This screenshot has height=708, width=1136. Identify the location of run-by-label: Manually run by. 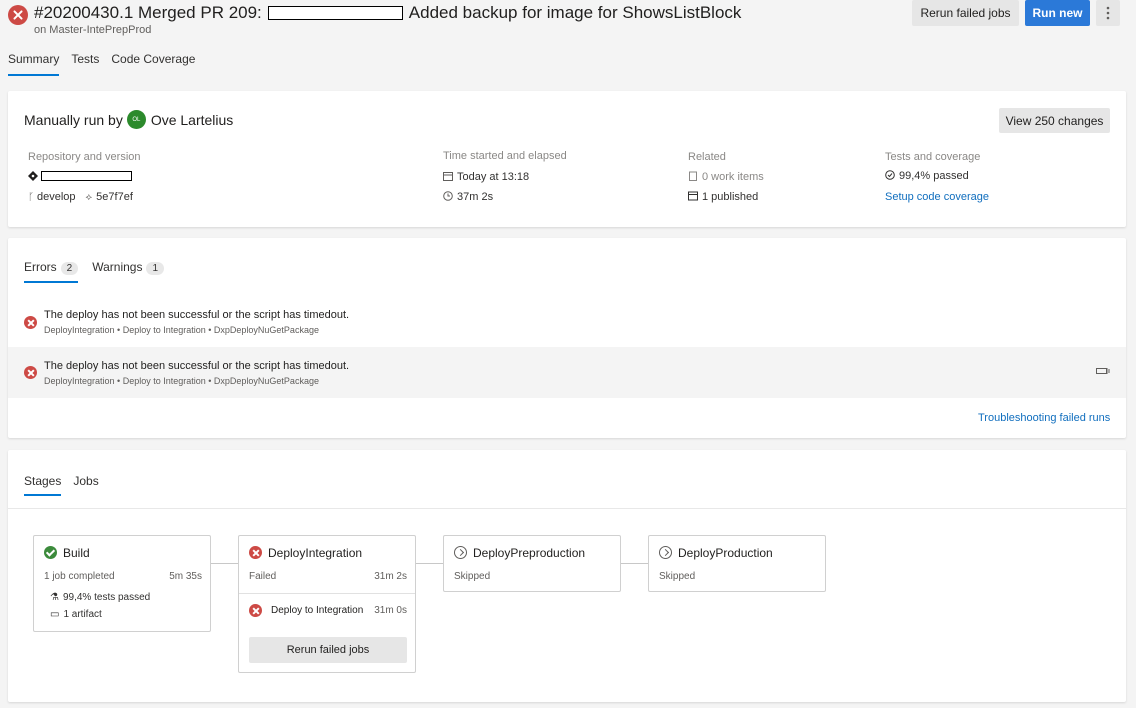
(73, 119).